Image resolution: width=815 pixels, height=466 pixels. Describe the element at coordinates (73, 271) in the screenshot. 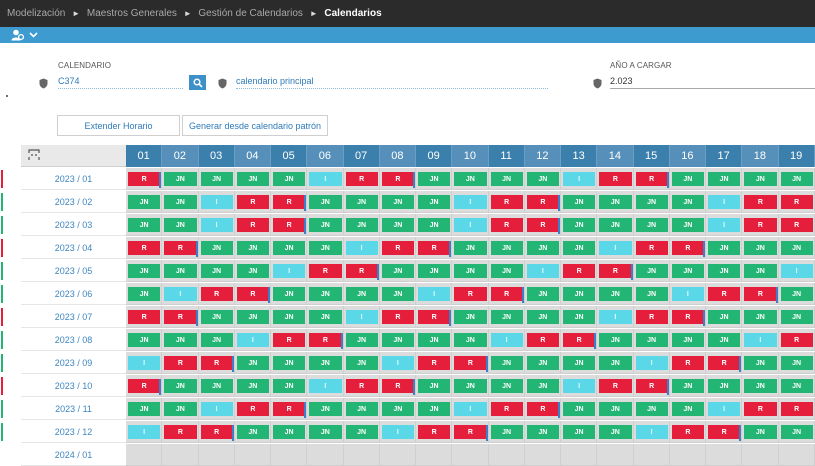

I see `month-row-label: 2023 / 05` at that location.